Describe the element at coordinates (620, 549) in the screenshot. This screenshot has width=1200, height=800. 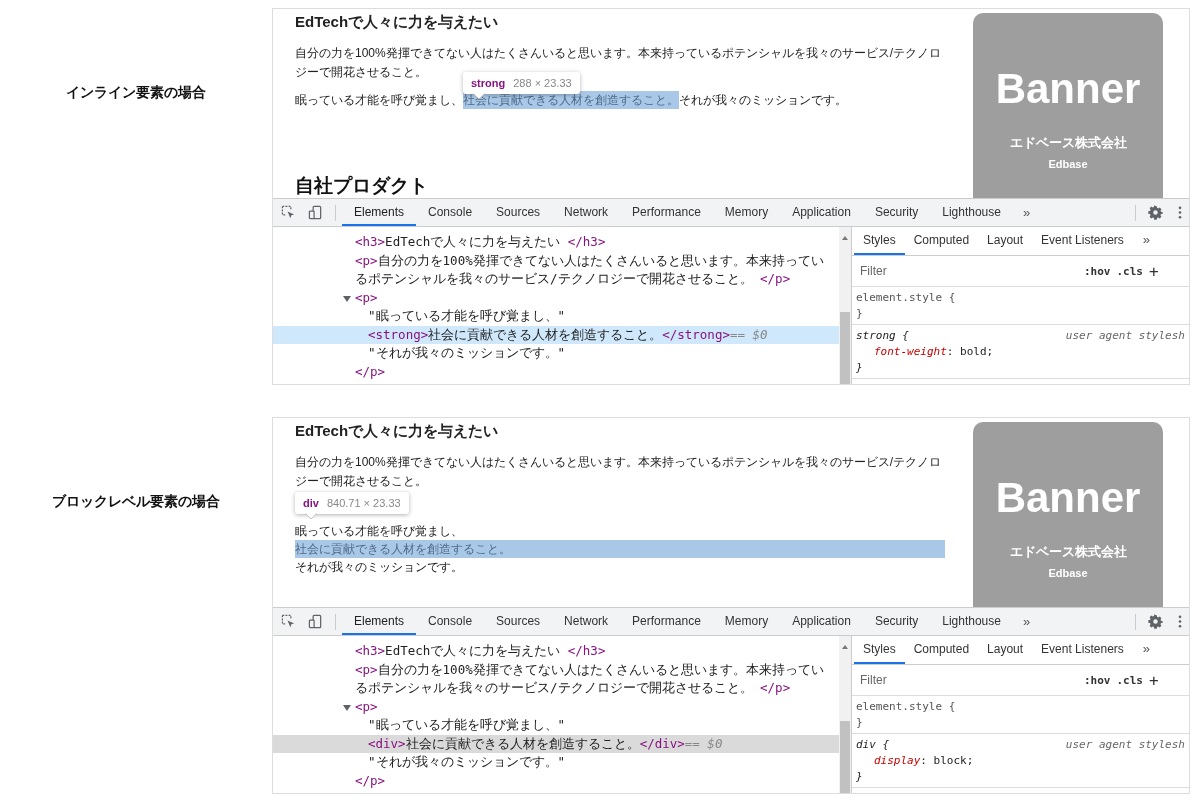
I see `highlighted-text: 社会に貢献できる人材を創造すること。` at that location.